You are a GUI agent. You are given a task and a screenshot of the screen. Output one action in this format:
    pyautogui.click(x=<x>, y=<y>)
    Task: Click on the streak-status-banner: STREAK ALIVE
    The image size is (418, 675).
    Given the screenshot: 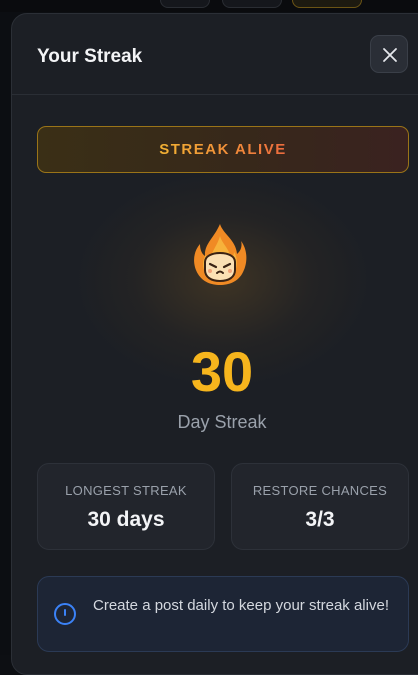 What is the action you would take?
    pyautogui.click(x=223, y=149)
    